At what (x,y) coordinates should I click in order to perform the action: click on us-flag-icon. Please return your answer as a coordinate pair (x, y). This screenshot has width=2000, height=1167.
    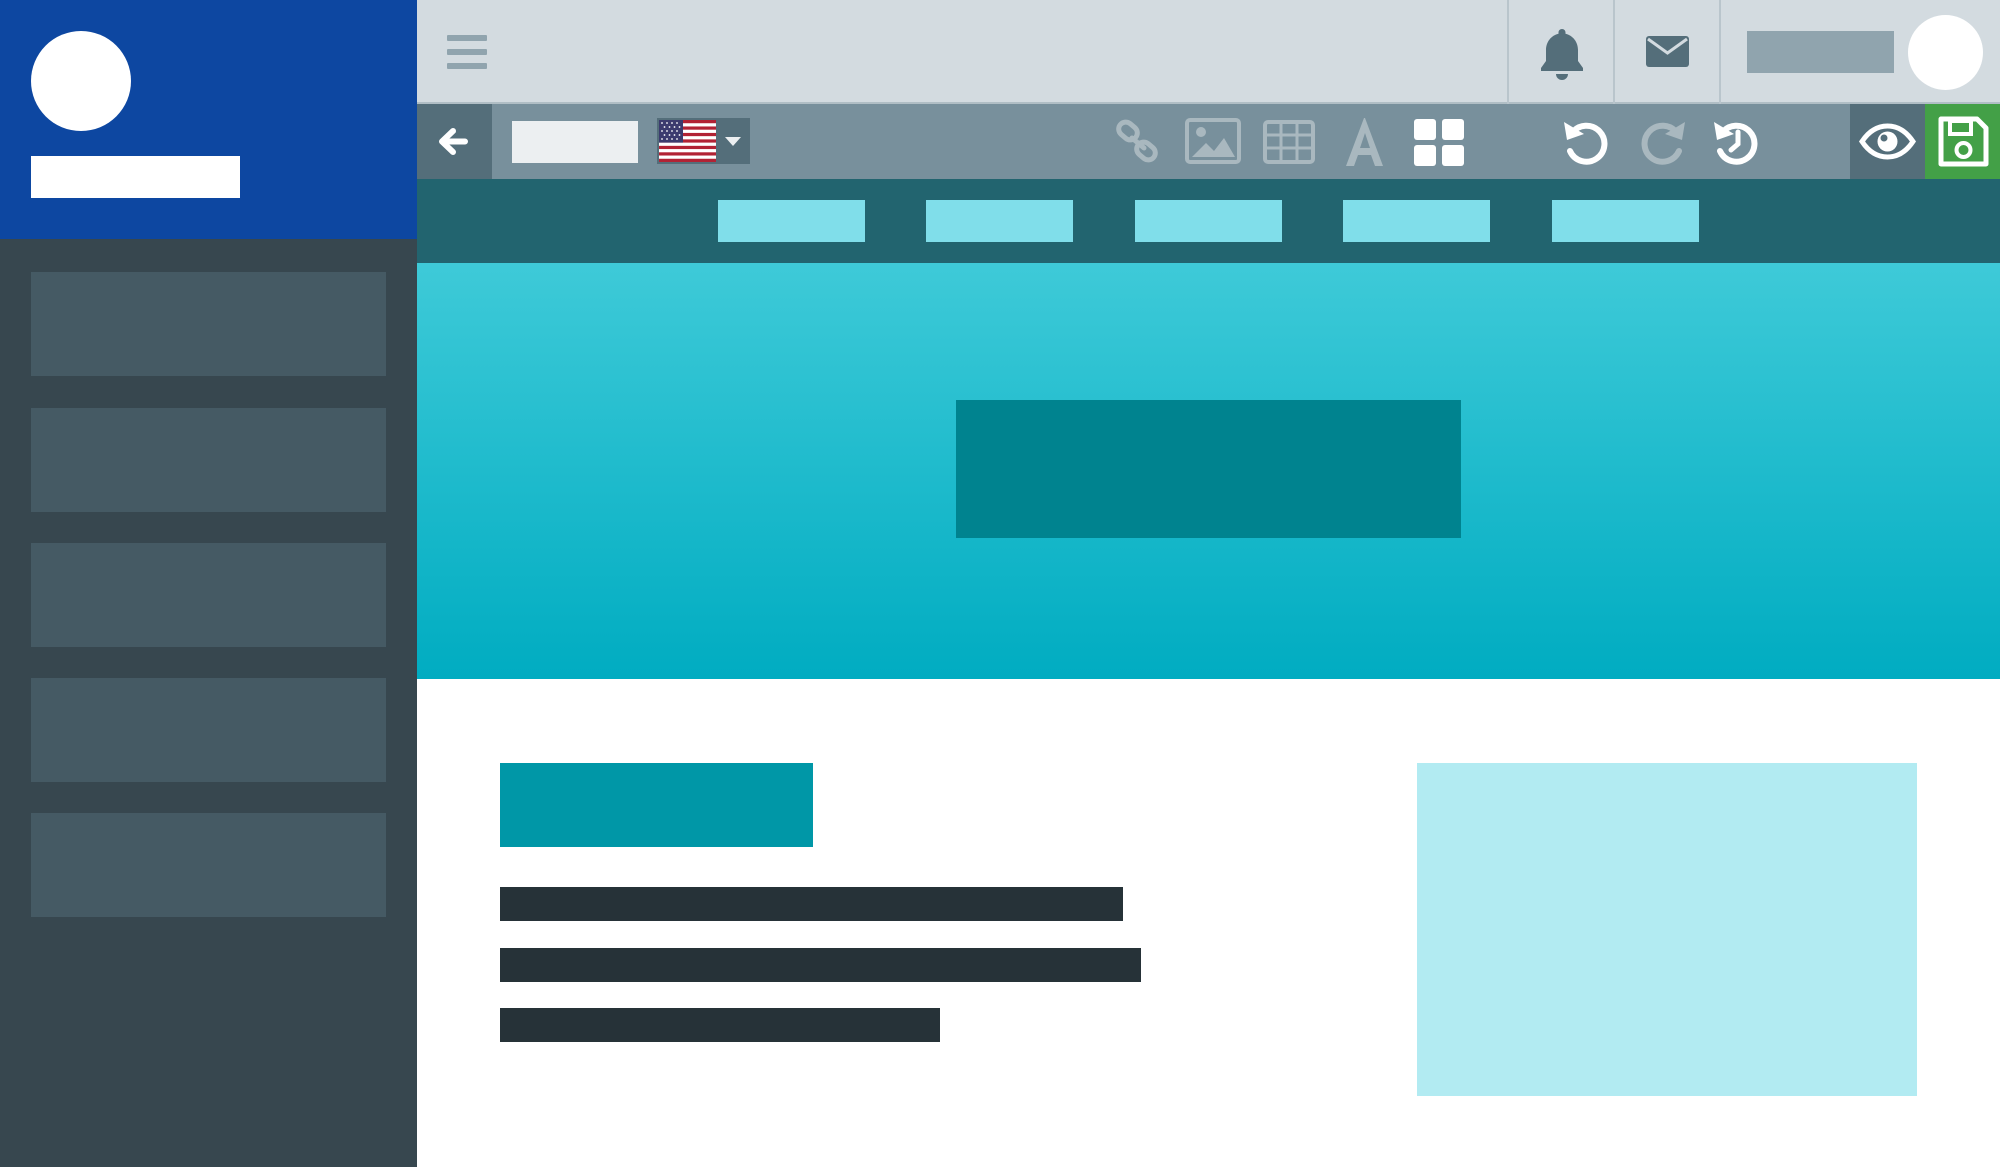
    Looking at the image, I should click on (687, 141).